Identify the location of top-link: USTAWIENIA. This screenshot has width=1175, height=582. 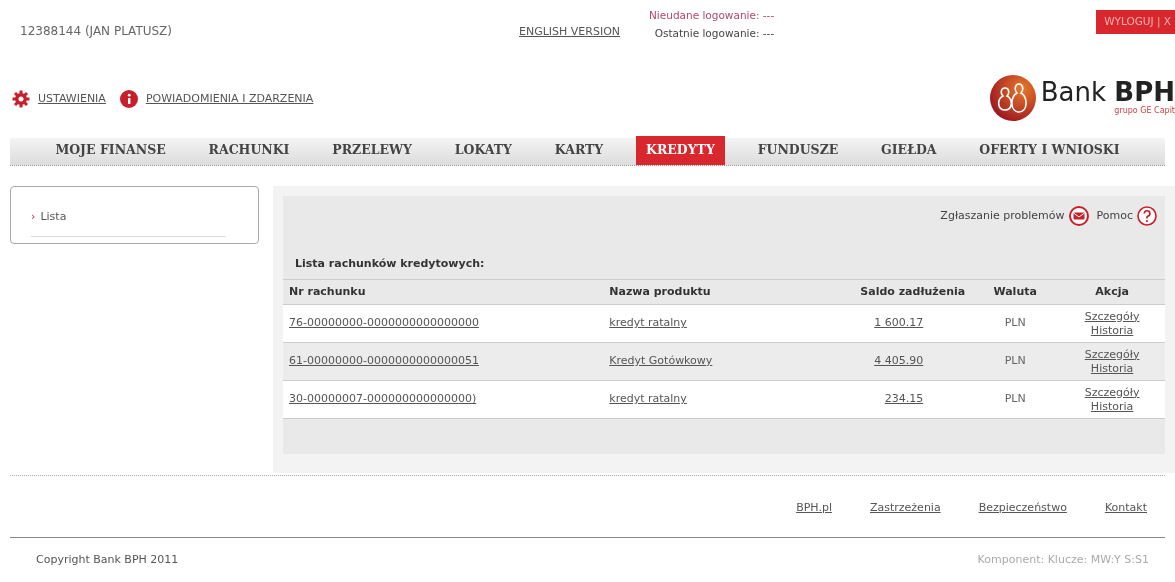
(72, 99).